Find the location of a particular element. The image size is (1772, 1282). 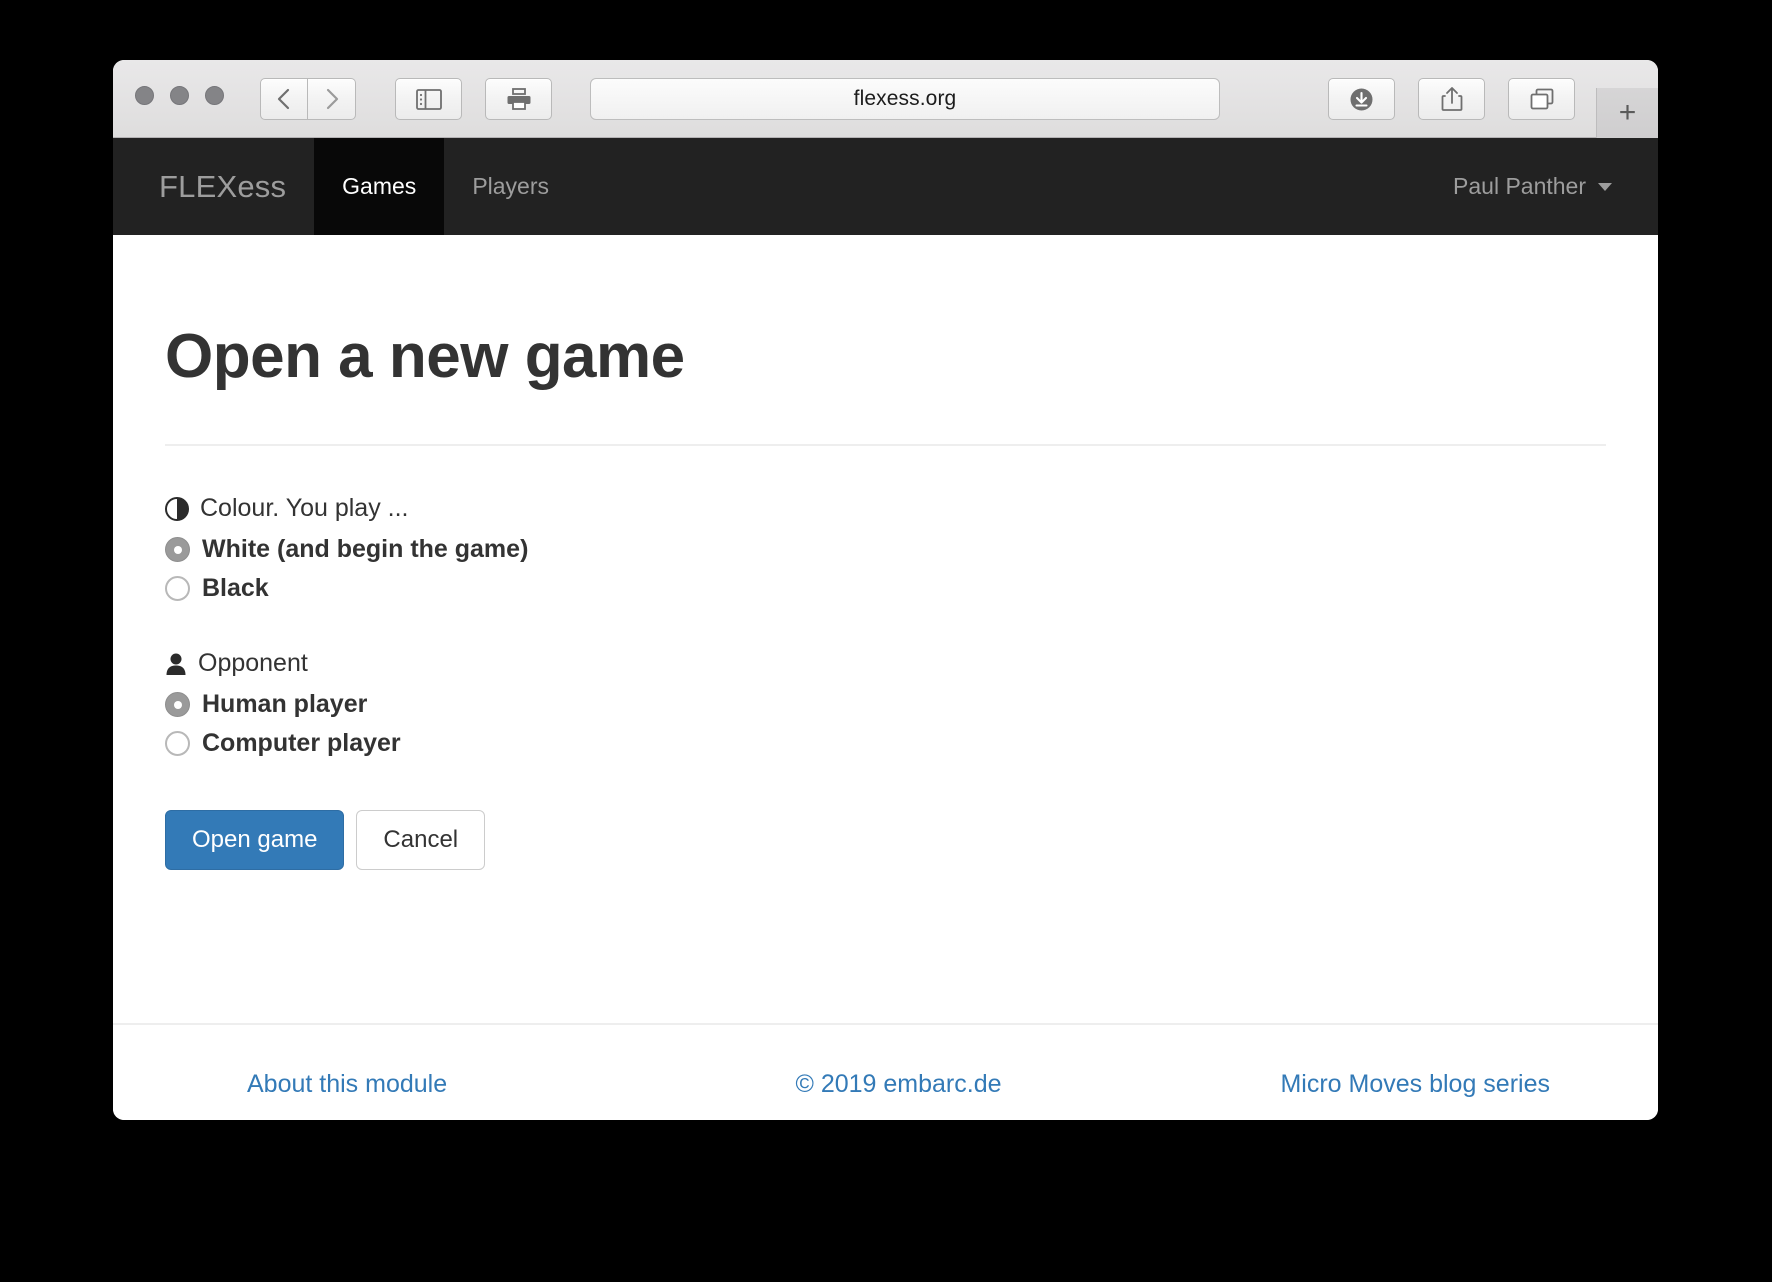

chevron-right-icon is located at coordinates (332, 99).